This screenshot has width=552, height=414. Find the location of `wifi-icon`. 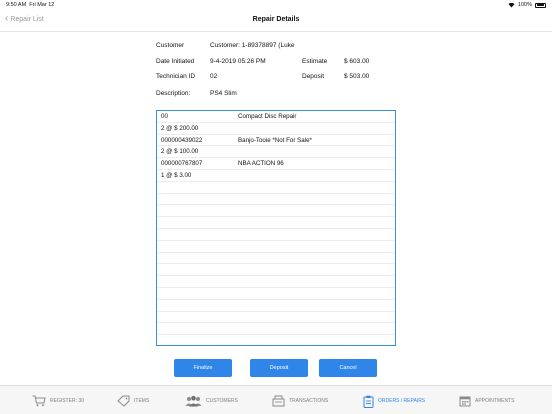

wifi-icon is located at coordinates (511, 5).